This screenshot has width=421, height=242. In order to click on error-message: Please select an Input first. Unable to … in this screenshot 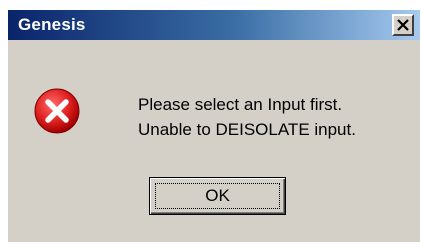, I will do `click(247, 117)`.